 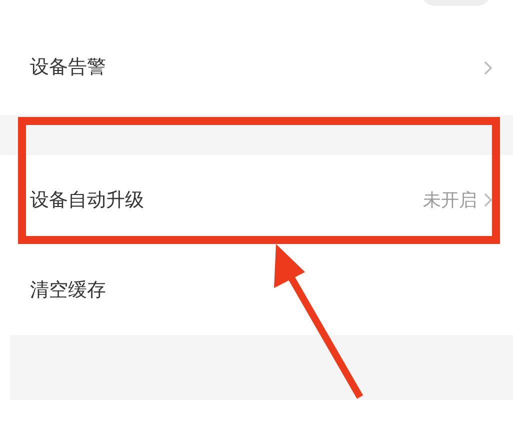 What do you see at coordinates (68, 290) in the screenshot?
I see `setting-label: 清空缓存` at bounding box center [68, 290].